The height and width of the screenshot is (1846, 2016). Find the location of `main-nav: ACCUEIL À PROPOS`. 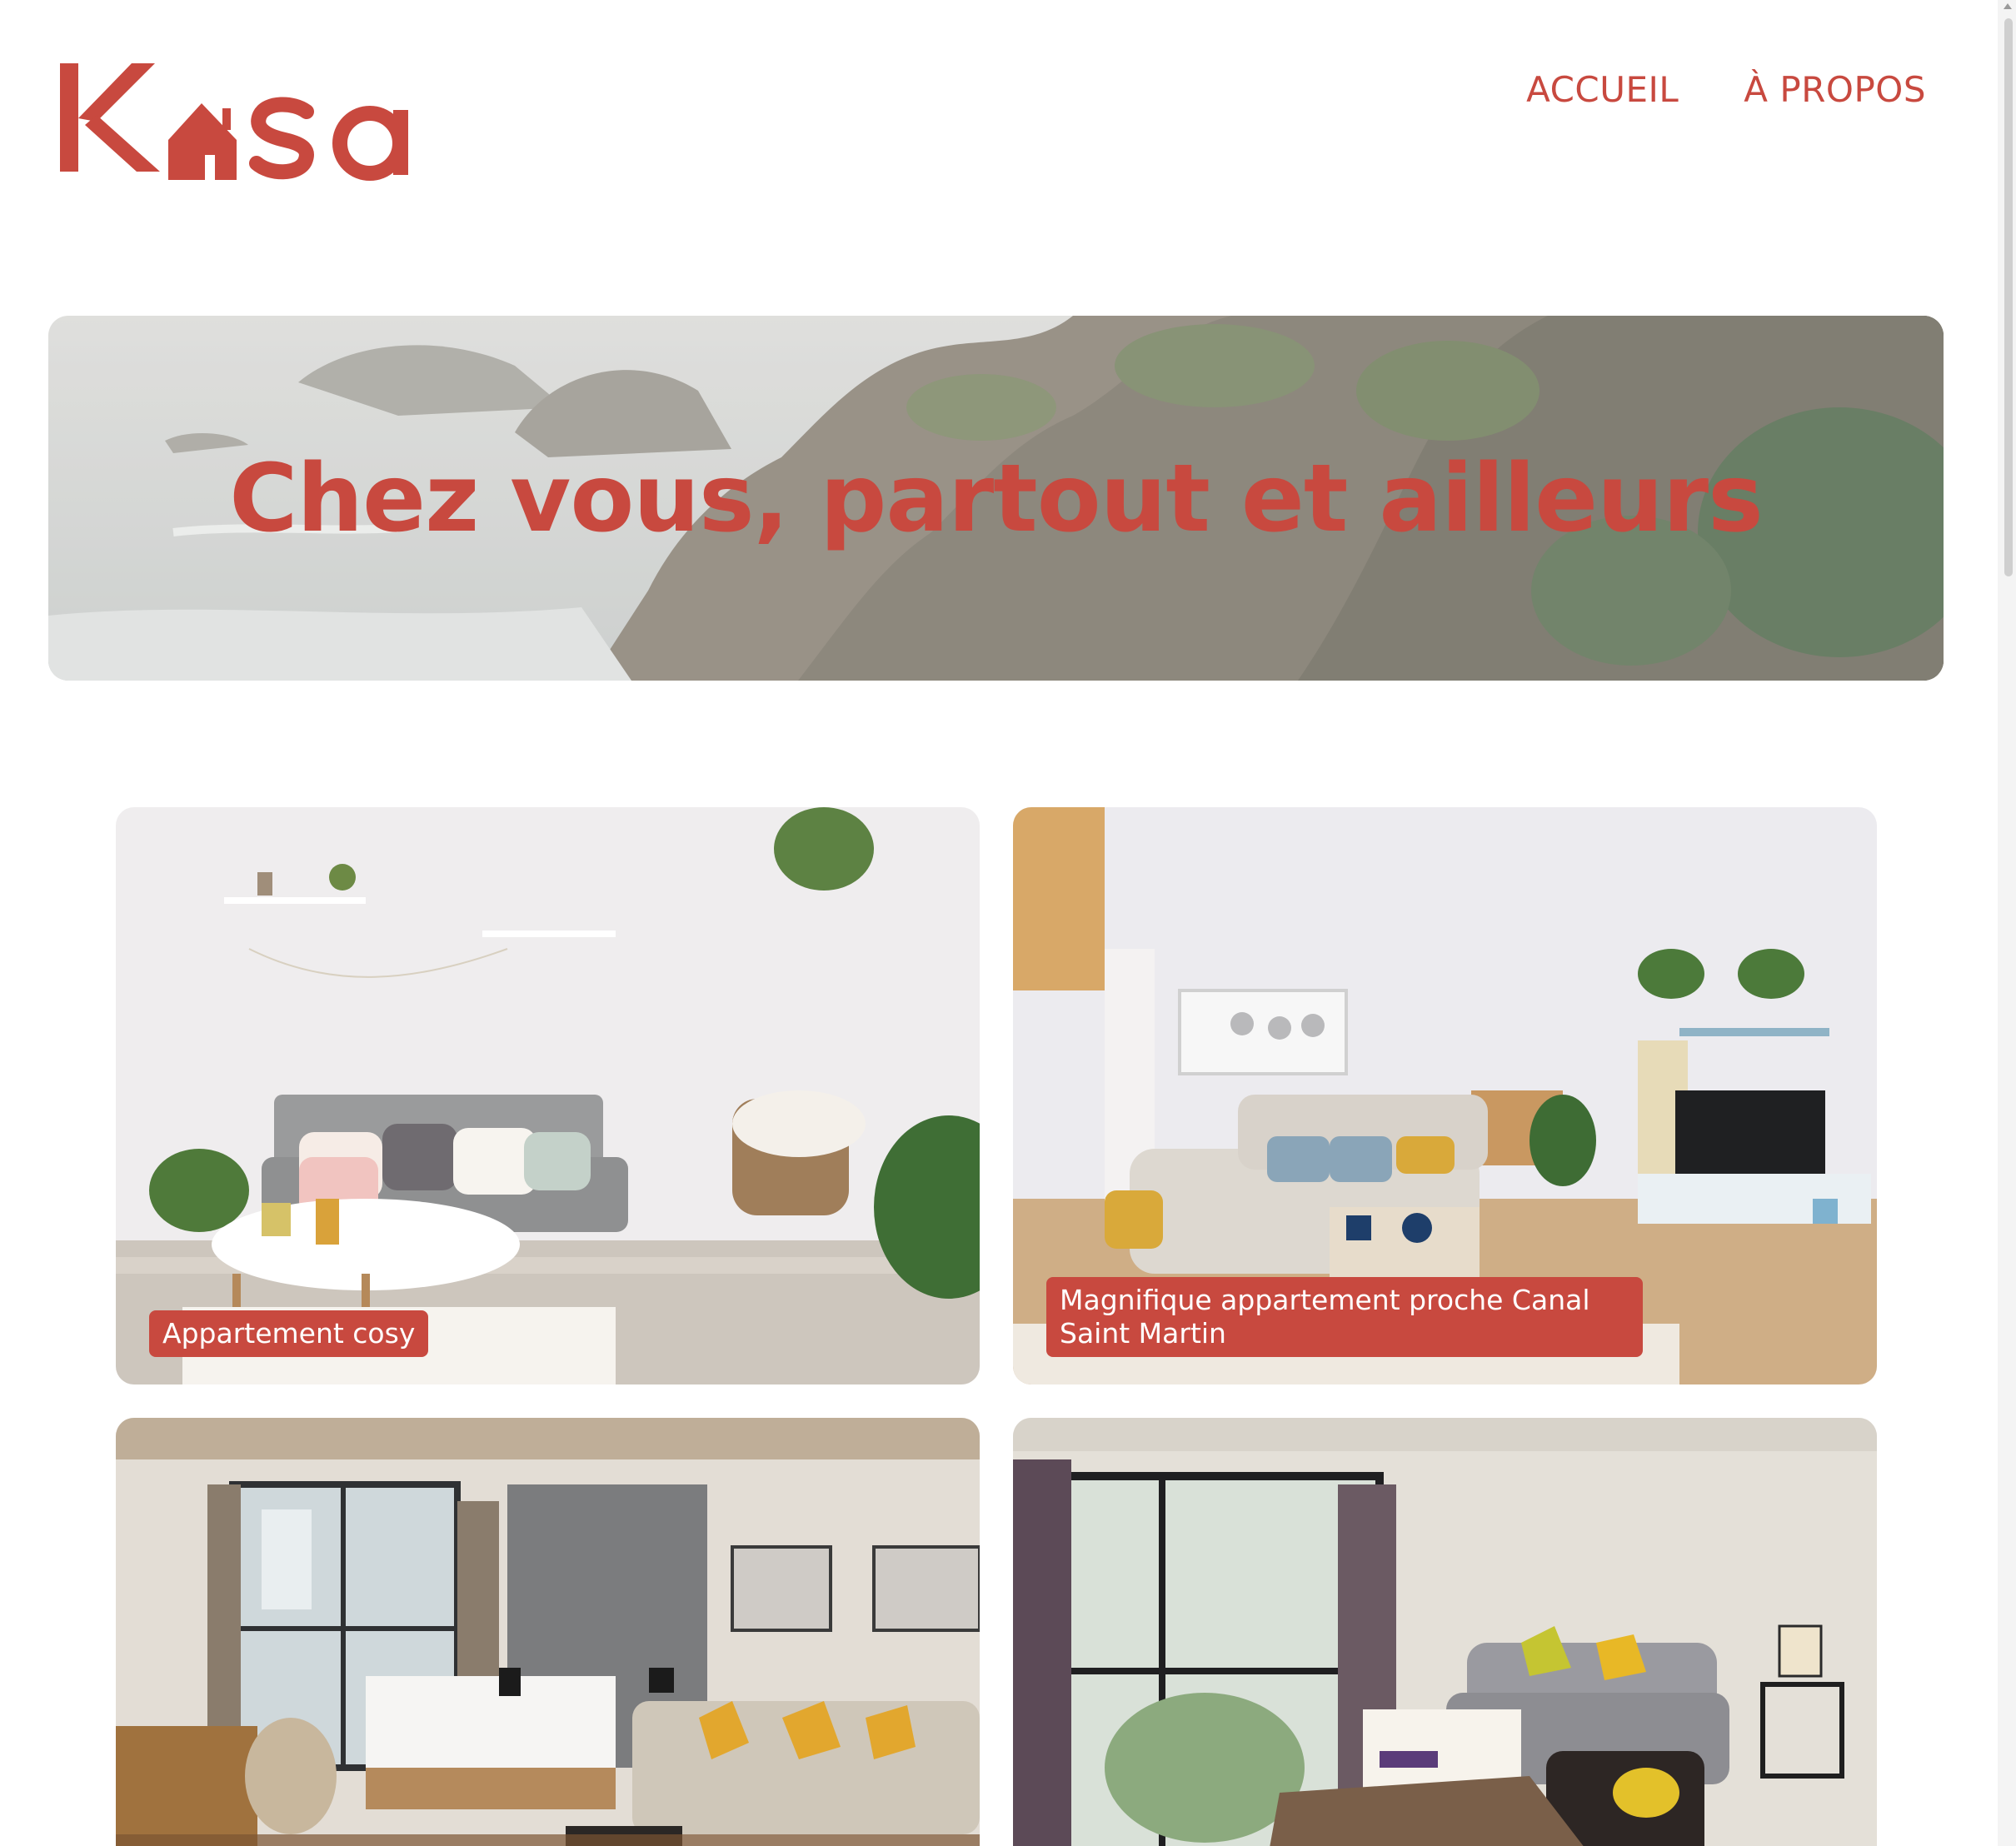

main-nav: ACCUEIL À PROPOS is located at coordinates (1726, 90).